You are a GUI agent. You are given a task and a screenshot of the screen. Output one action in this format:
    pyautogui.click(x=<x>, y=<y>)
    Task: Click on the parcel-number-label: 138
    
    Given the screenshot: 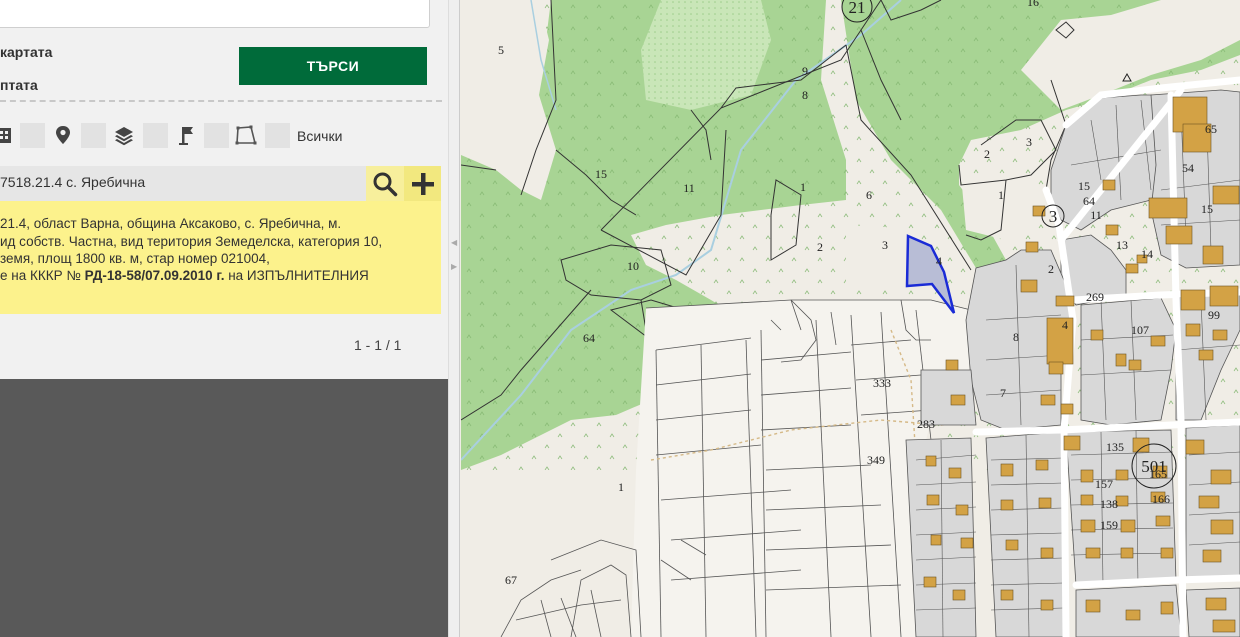 What is the action you would take?
    pyautogui.click(x=1109, y=504)
    